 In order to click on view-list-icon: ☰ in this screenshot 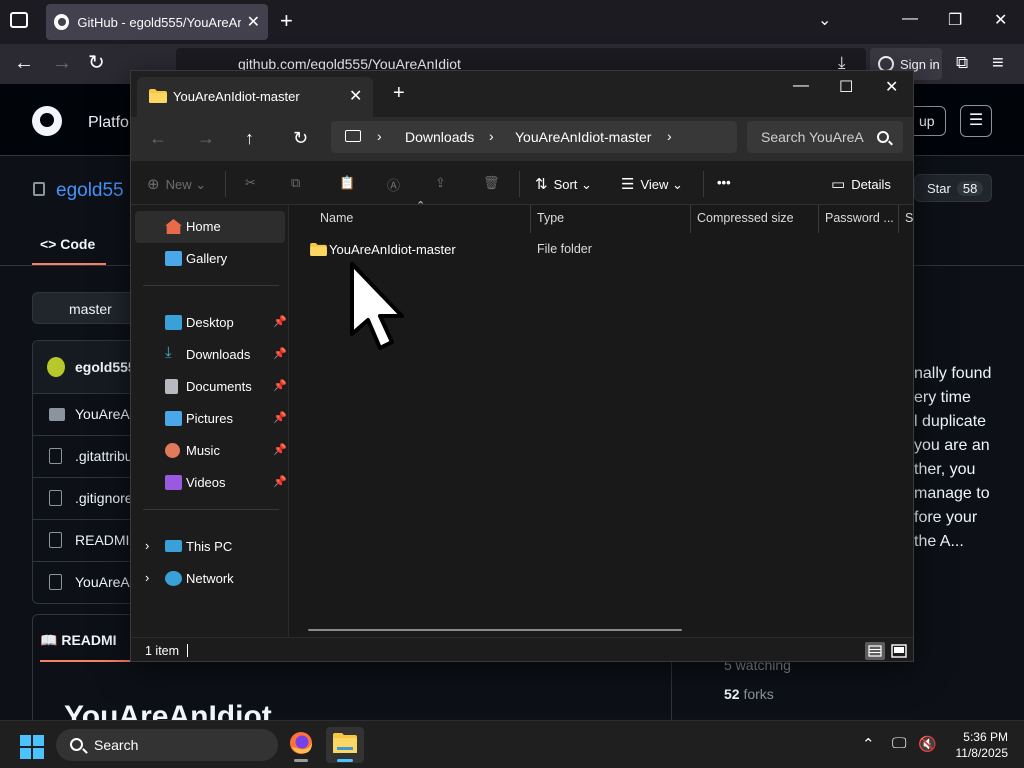, I will do `click(628, 184)`.